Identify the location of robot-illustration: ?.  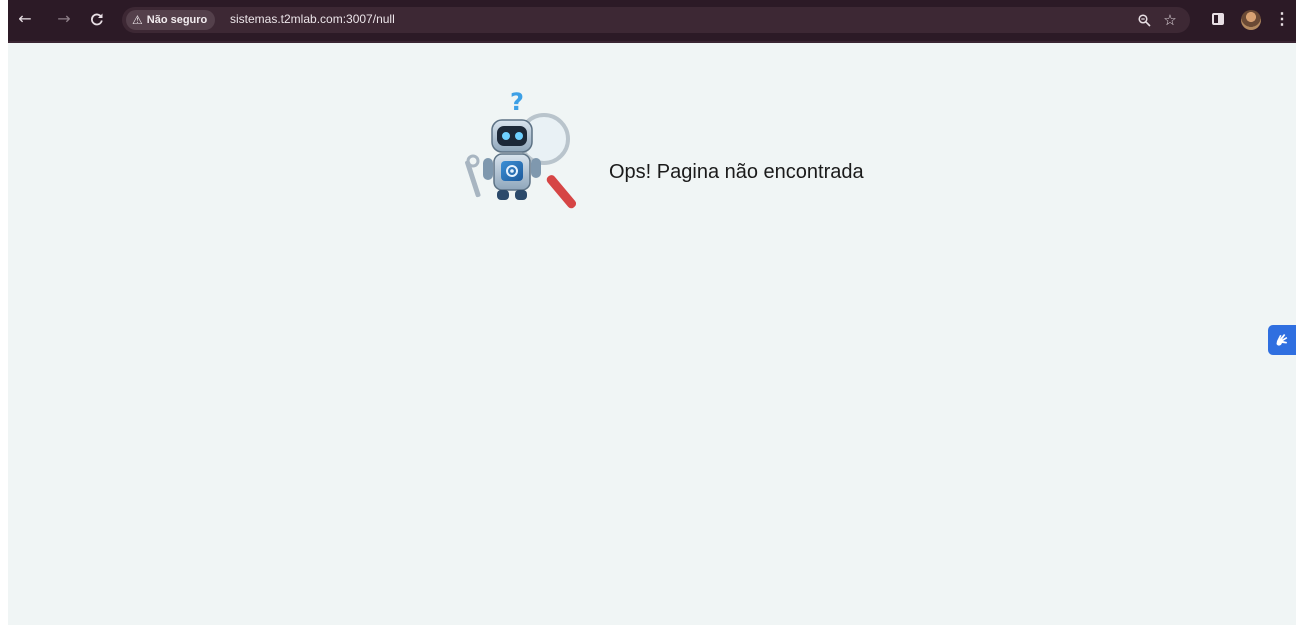
(521, 149).